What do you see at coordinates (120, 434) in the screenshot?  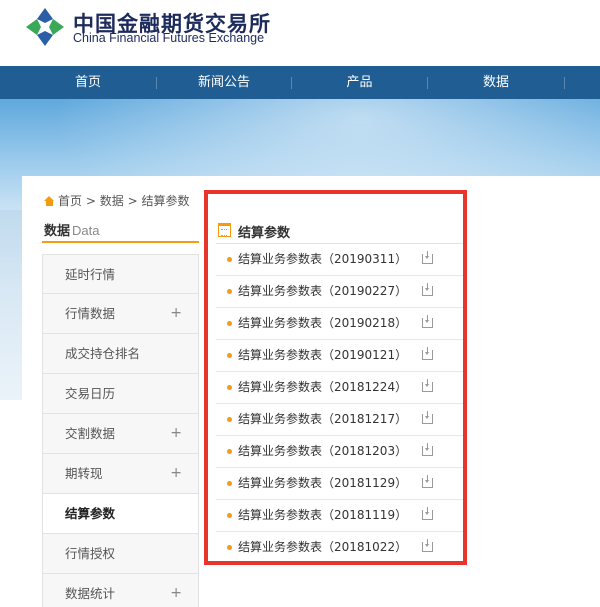 I see `sidebar-item-delivery-data: 交割数据 +` at bounding box center [120, 434].